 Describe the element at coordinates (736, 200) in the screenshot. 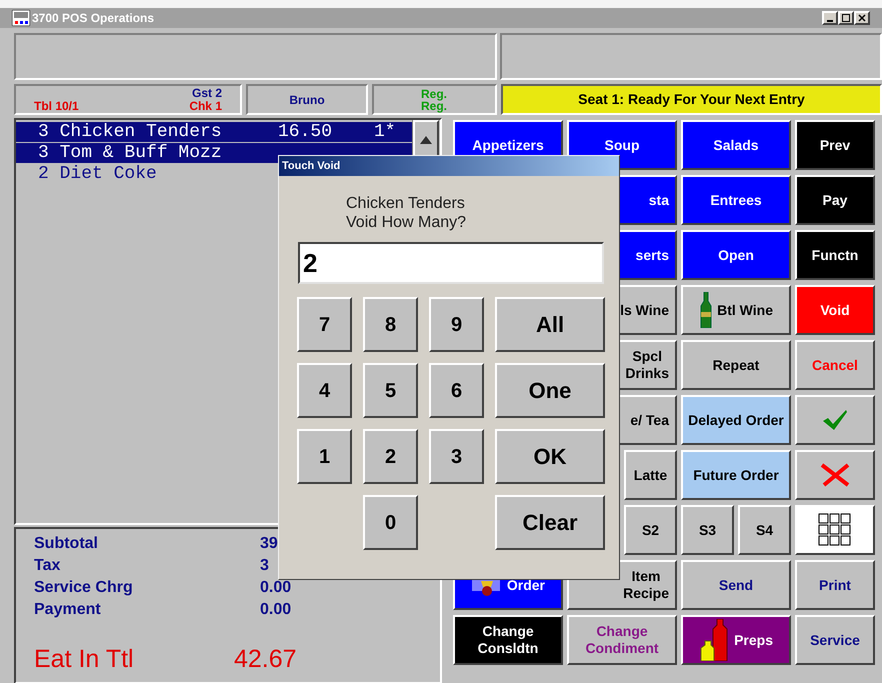

I see `menu-button: Entrees` at that location.